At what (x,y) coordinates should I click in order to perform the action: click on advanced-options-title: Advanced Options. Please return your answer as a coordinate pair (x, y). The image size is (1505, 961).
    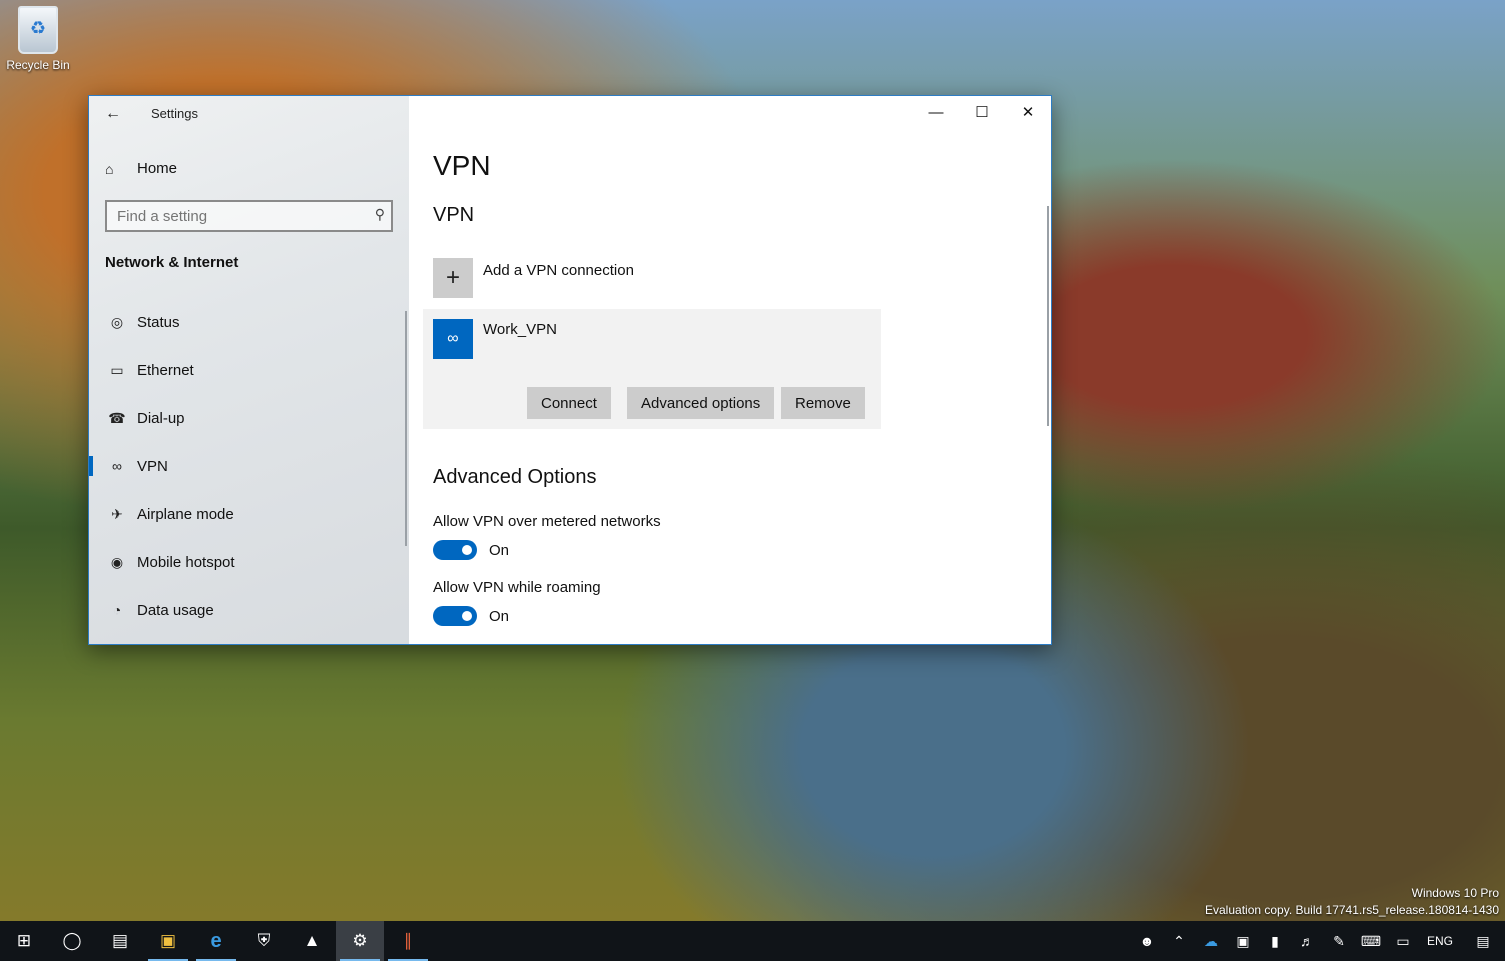
    Looking at the image, I should click on (515, 477).